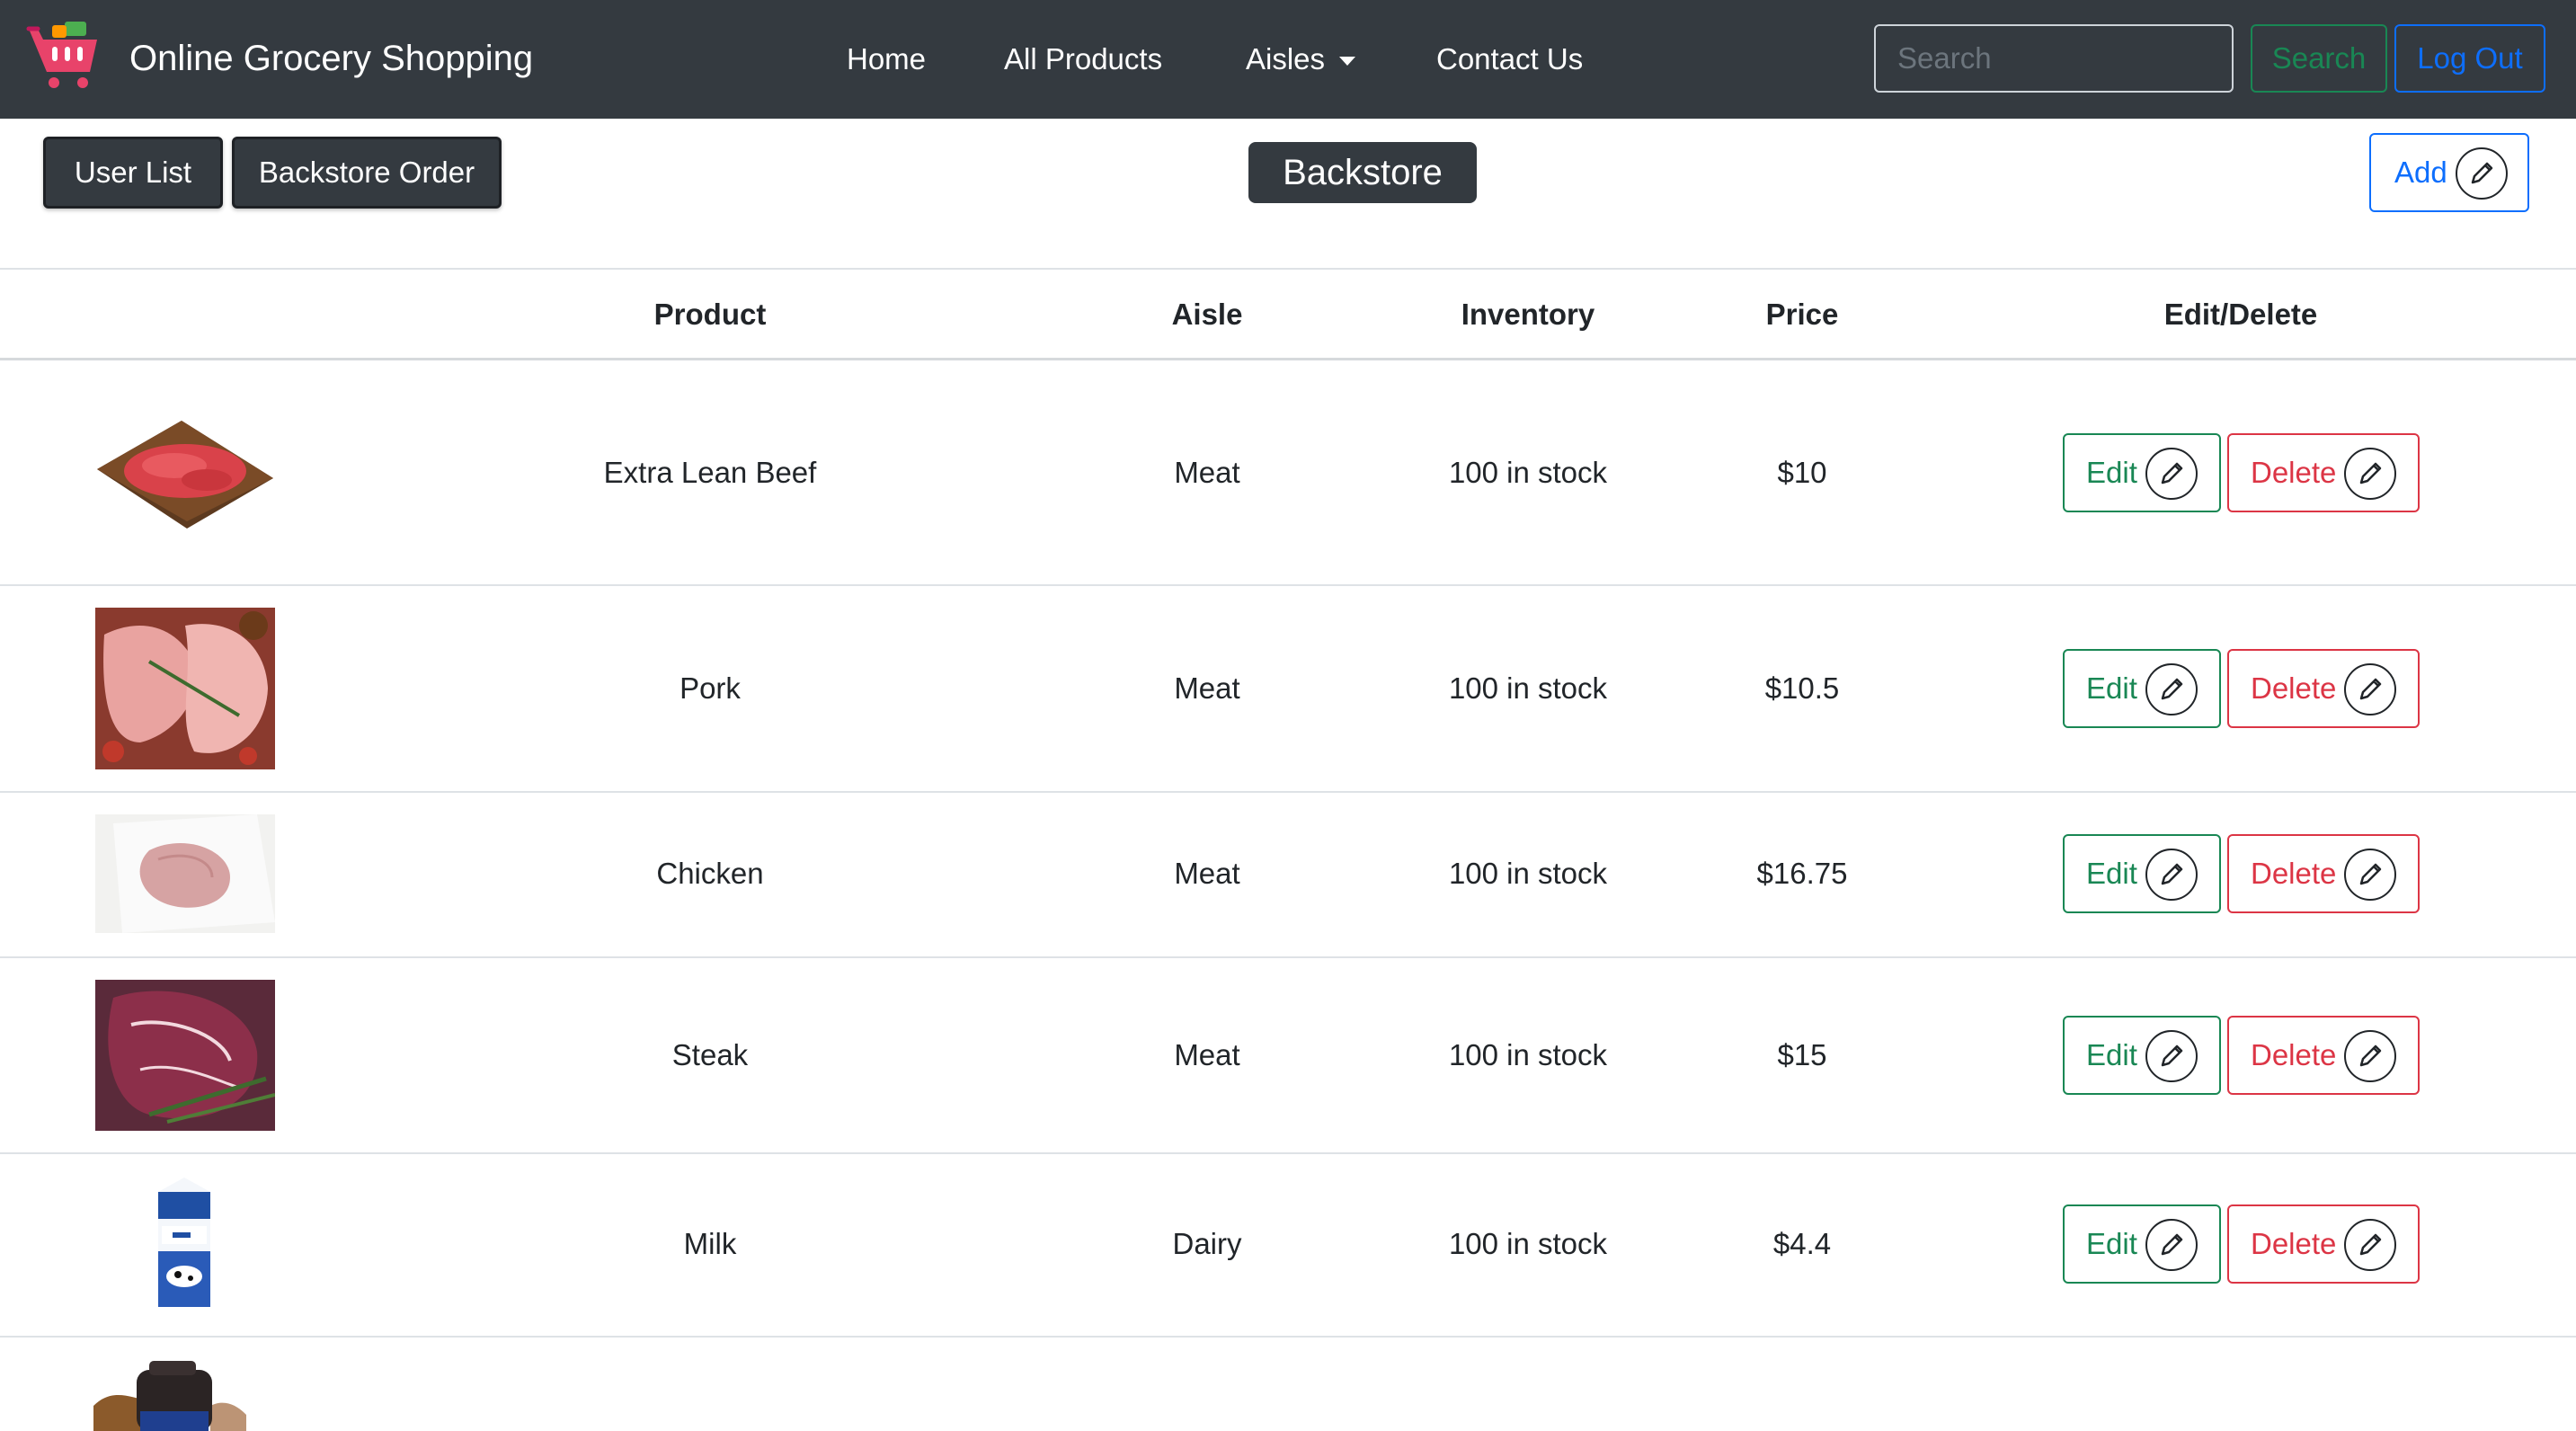  I want to click on page-title: Backstore, so click(1362, 172).